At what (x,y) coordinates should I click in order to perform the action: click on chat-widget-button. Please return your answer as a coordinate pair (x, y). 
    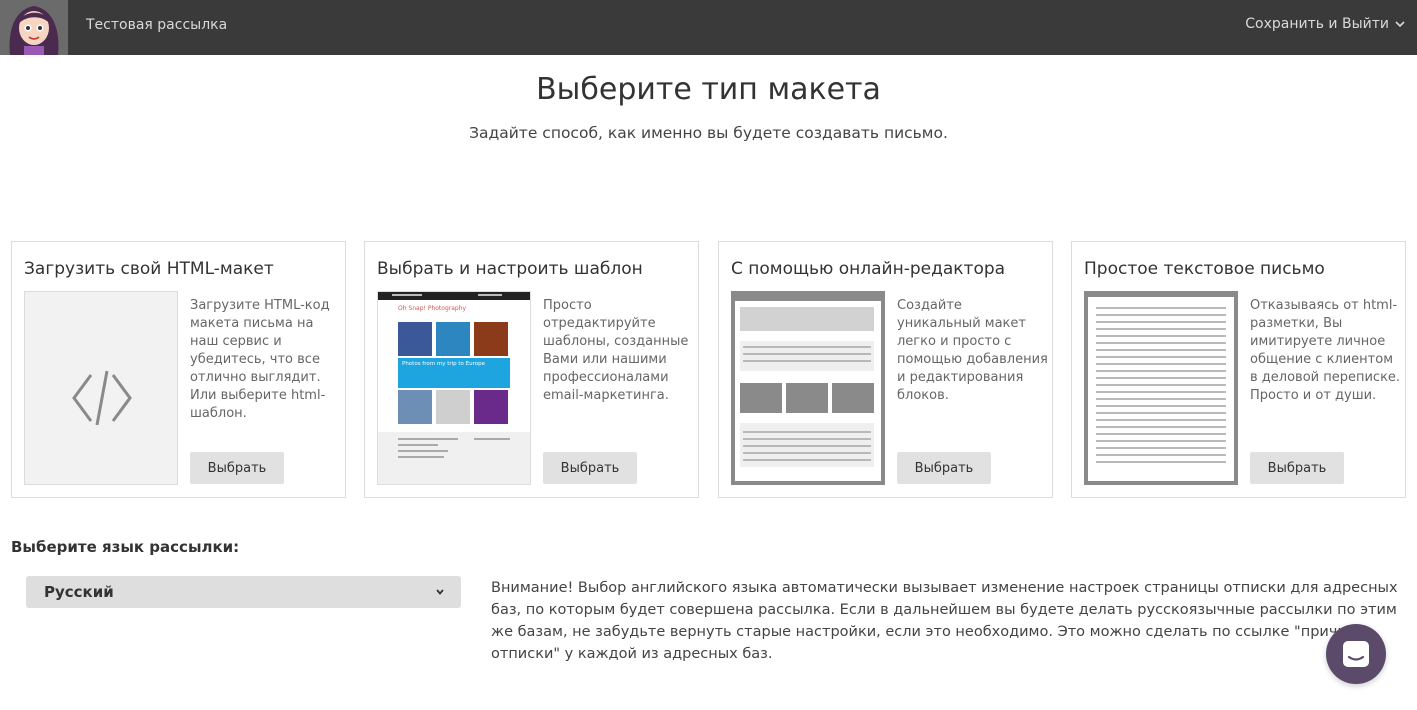
    Looking at the image, I should click on (1356, 654).